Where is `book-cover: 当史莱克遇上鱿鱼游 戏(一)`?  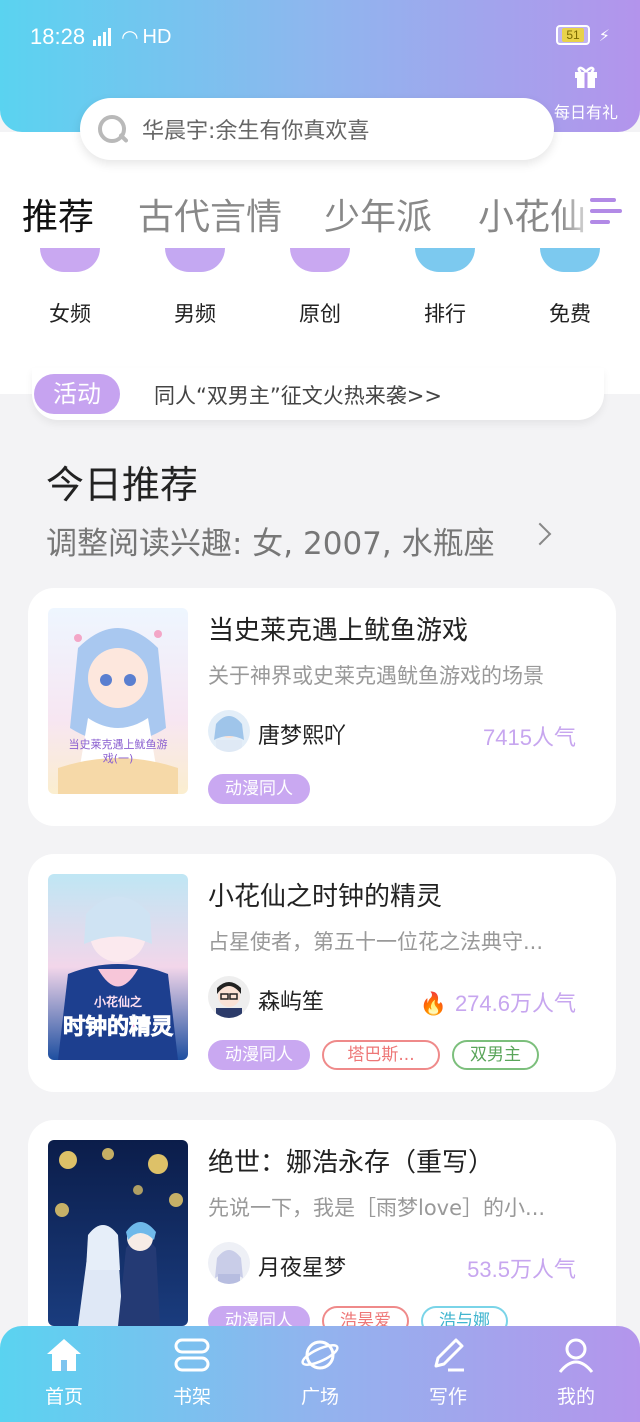
book-cover: 当史莱克遇上鱿鱼游 戏(一) is located at coordinates (118, 701).